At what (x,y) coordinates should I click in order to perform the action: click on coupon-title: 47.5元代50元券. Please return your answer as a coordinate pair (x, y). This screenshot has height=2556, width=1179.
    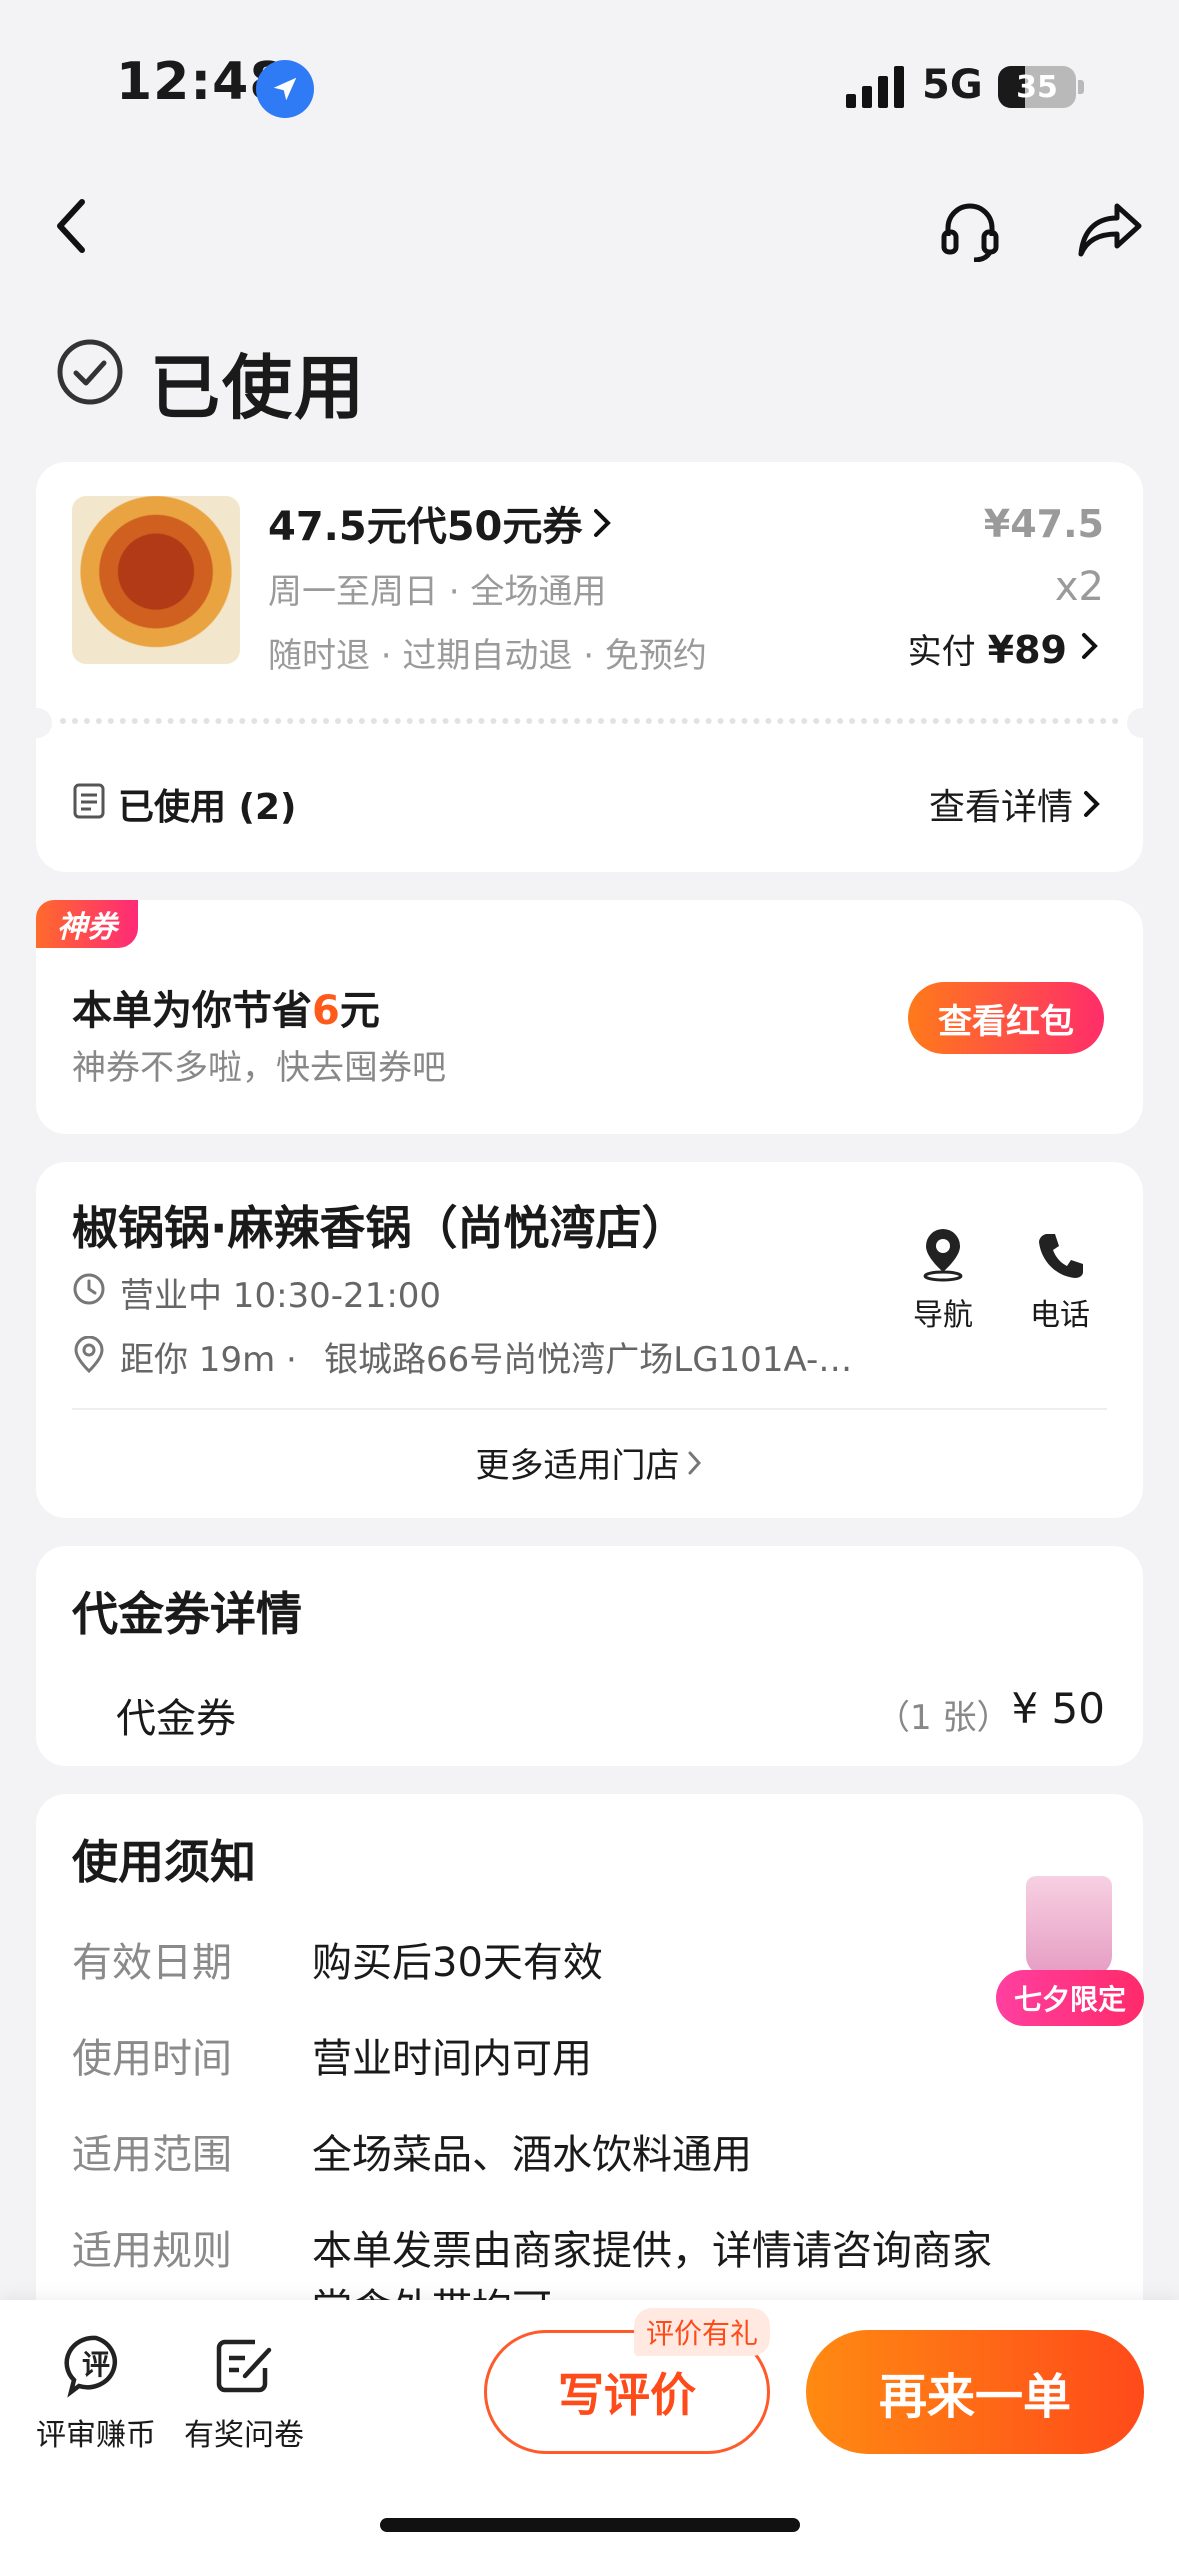
    Looking at the image, I should click on (425, 527).